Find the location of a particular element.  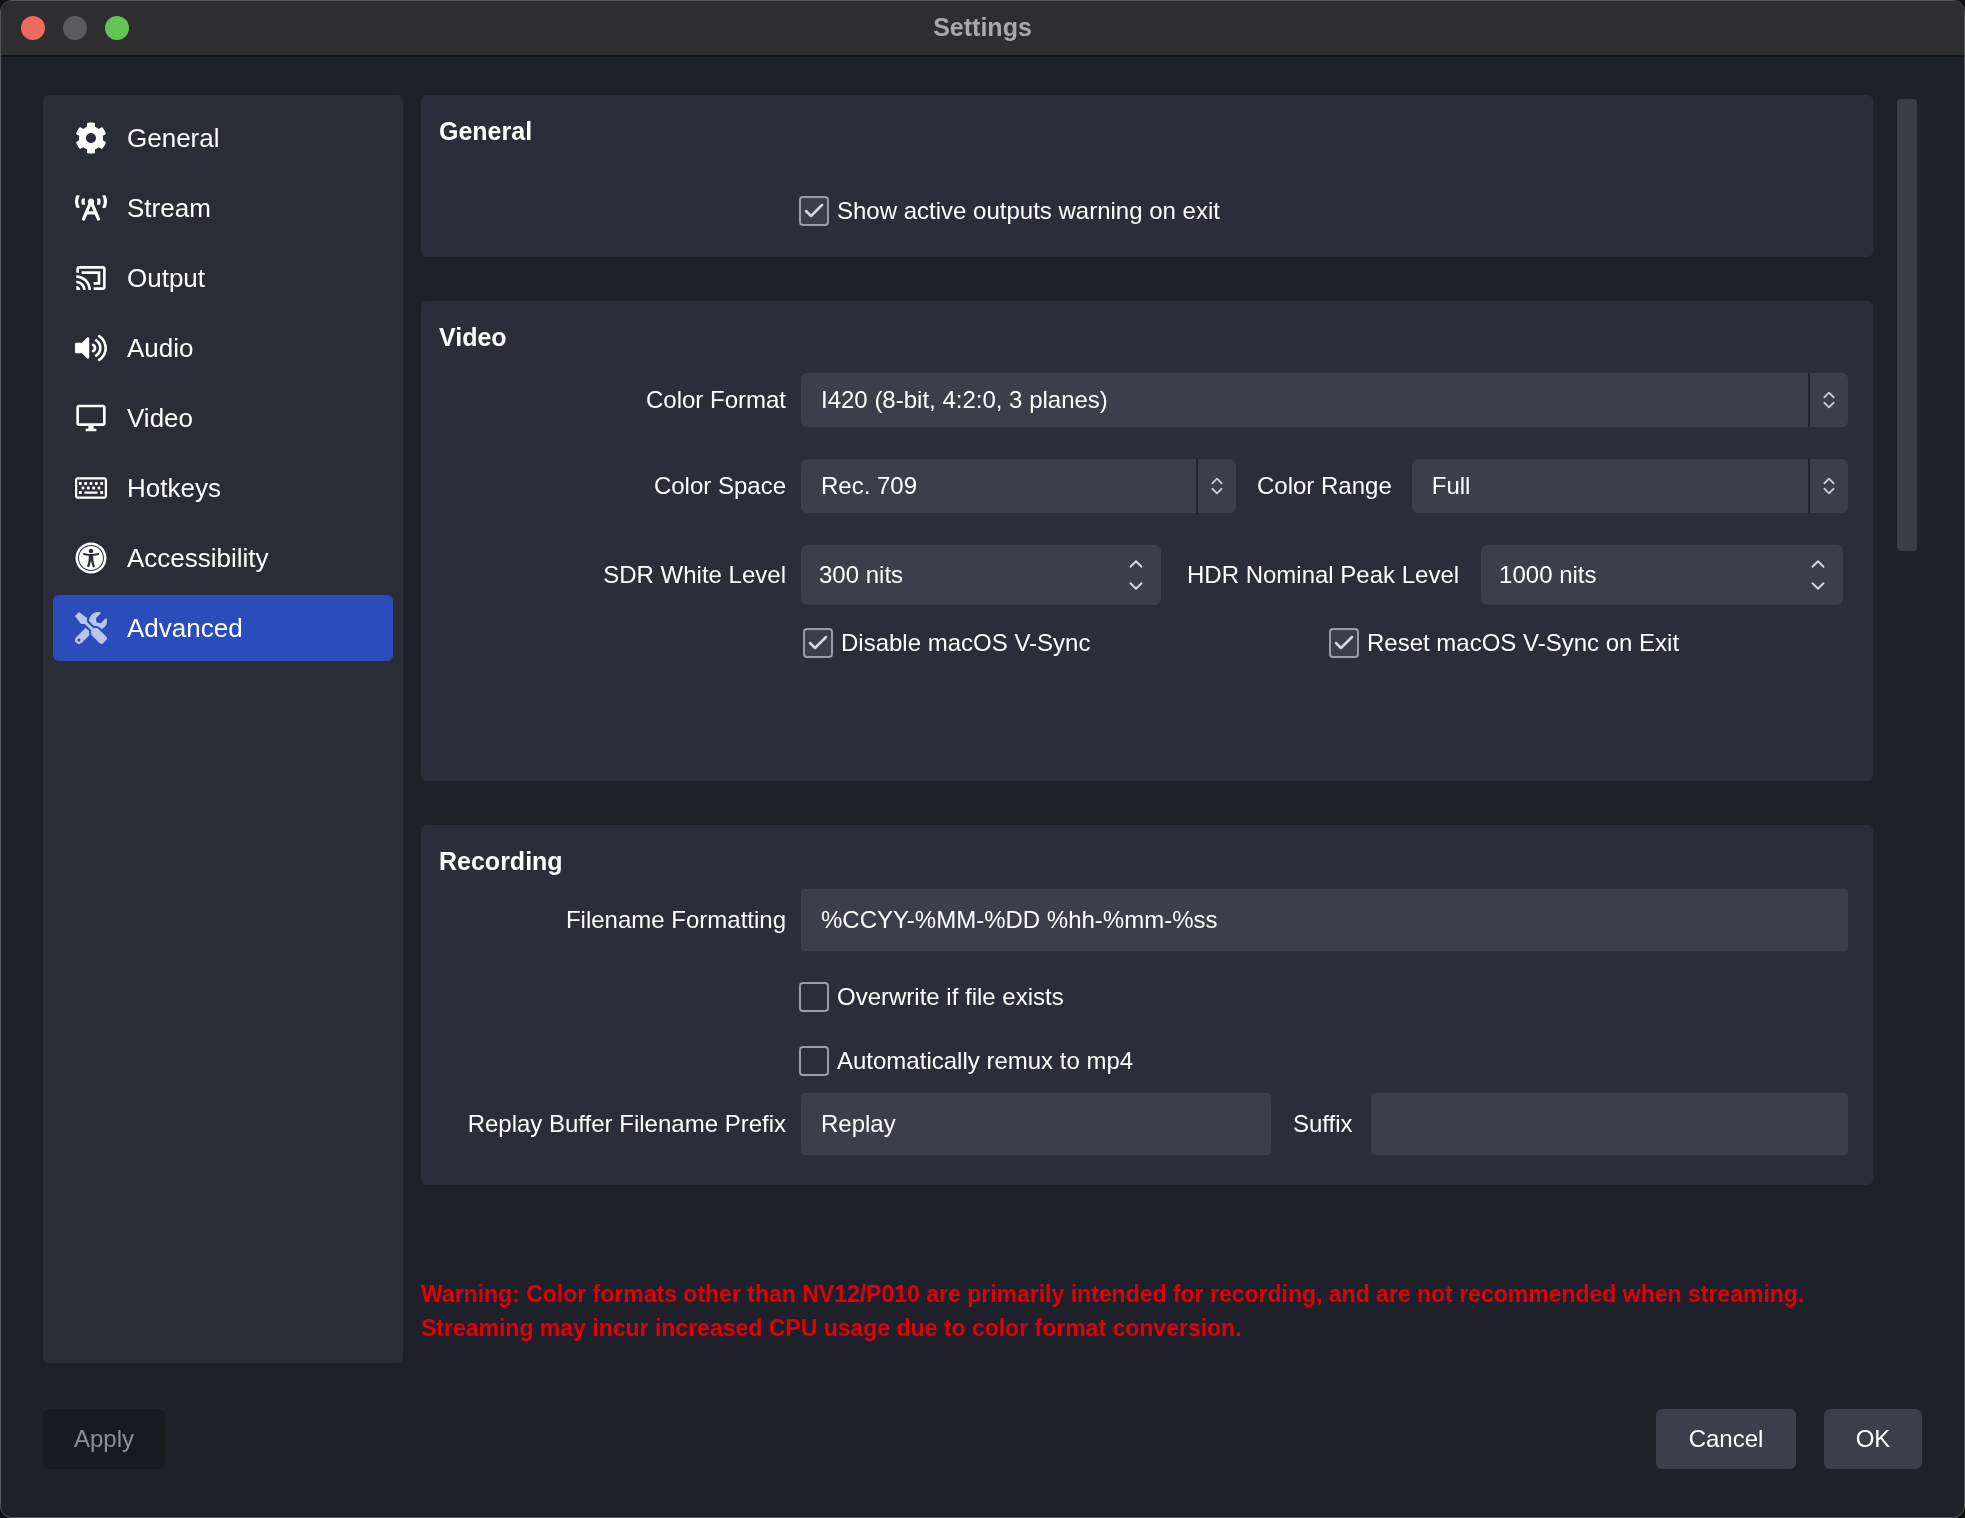

field-label: Color Format is located at coordinates (715, 399).